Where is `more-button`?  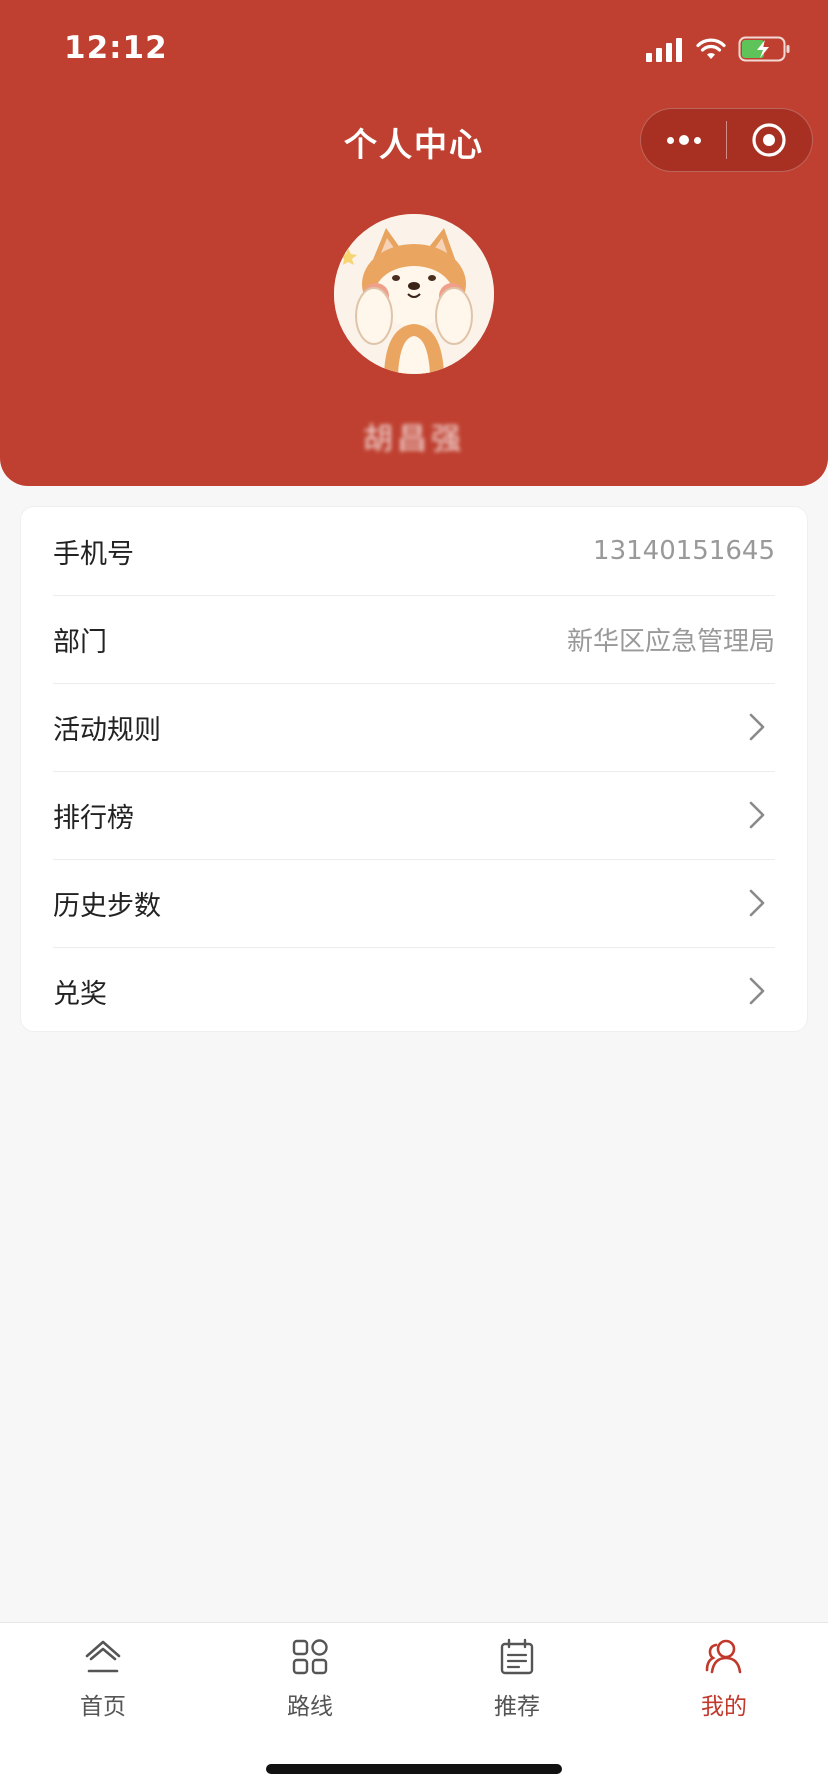
more-button is located at coordinates (683, 140).